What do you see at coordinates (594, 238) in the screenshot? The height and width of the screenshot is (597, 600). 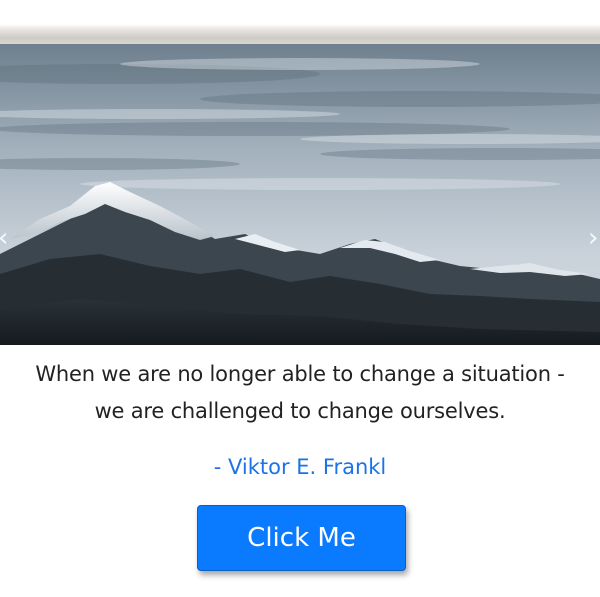 I see `chevron-right-icon: ›` at bounding box center [594, 238].